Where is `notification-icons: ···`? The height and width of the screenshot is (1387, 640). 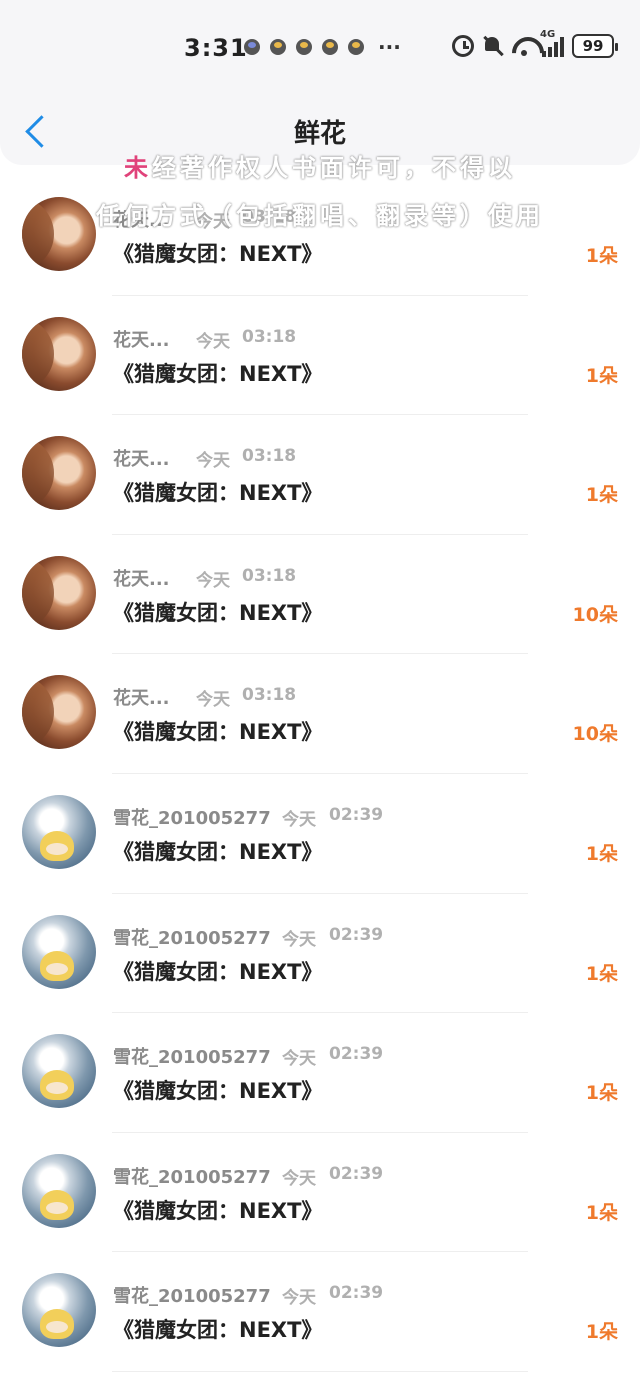
notification-icons: ··· is located at coordinates (322, 47).